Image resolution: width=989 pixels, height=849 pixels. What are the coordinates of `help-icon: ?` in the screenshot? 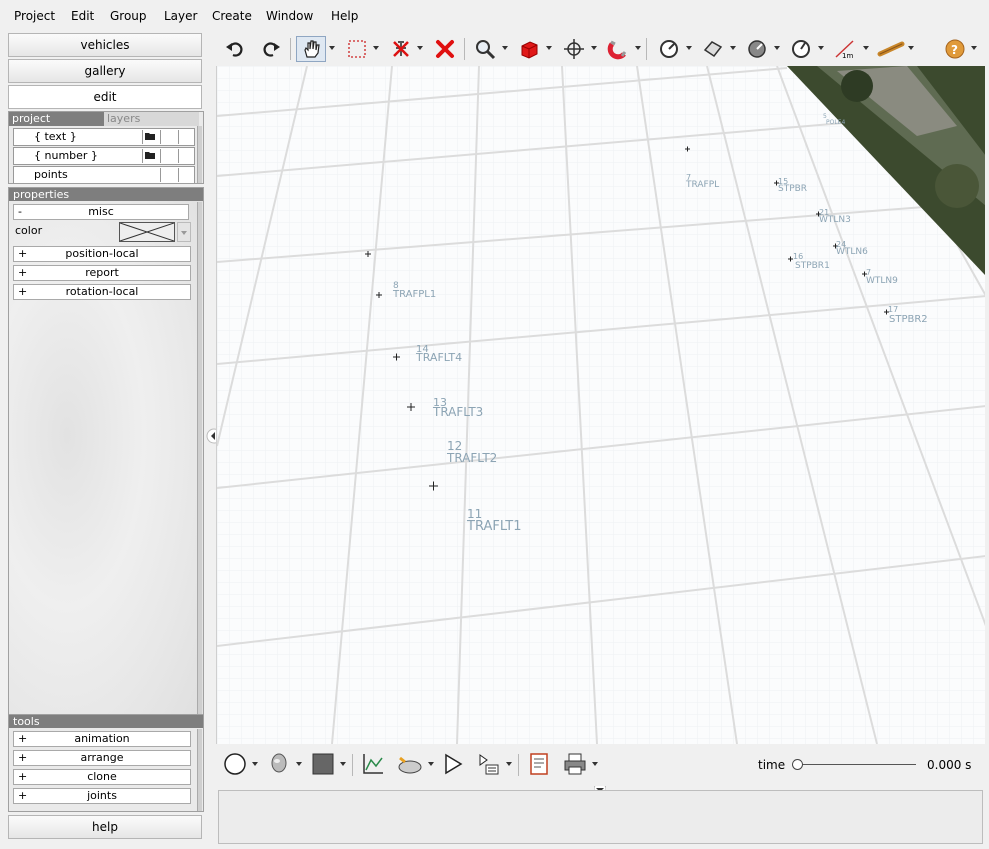 It's located at (955, 49).